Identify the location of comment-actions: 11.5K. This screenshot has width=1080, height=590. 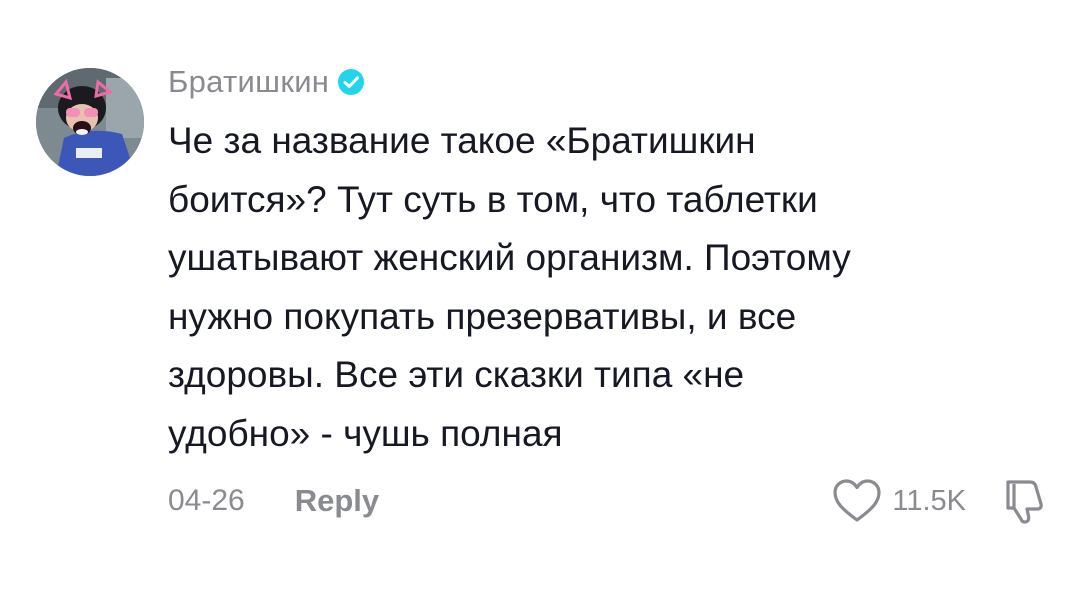
(940, 501).